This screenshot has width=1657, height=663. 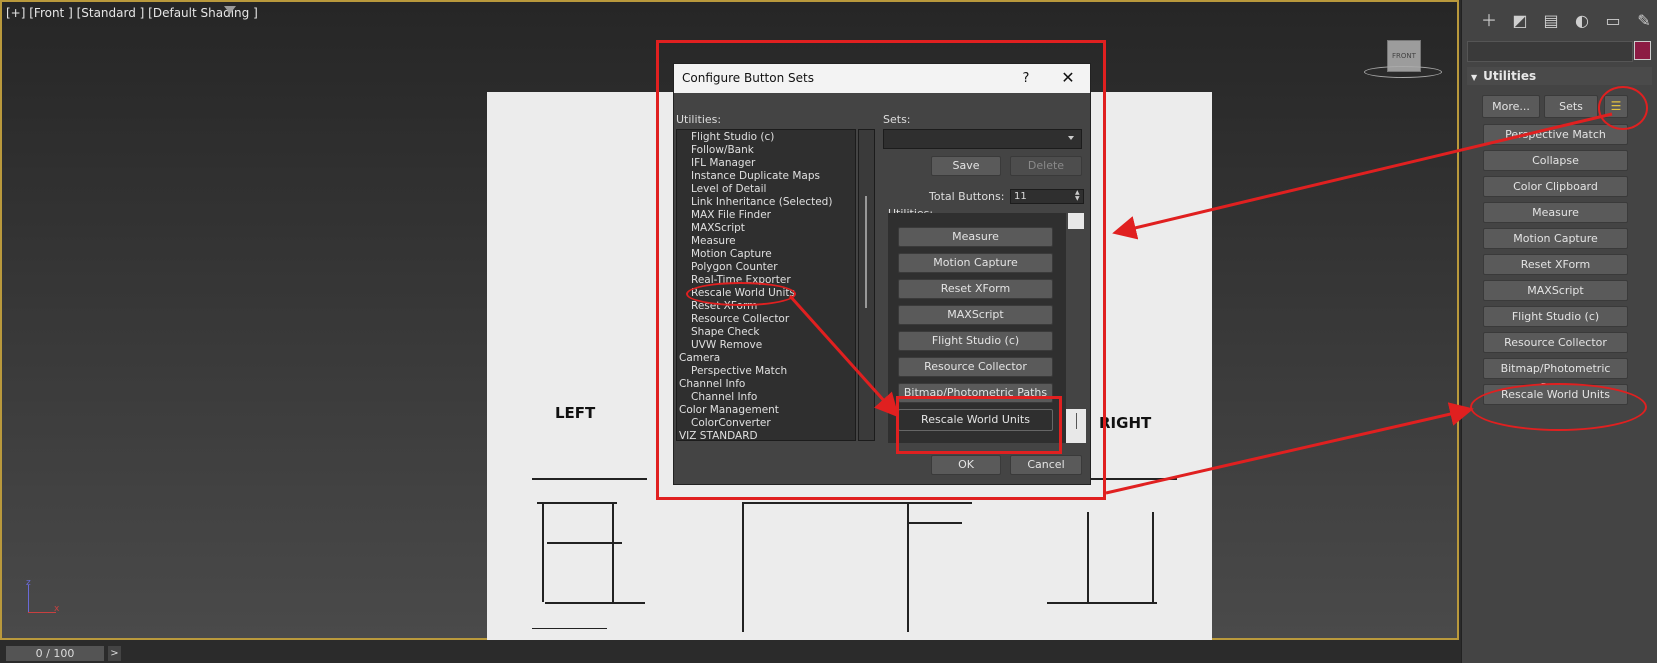 I want to click on display-tab-icon: ▭, so click(x=1613, y=21).